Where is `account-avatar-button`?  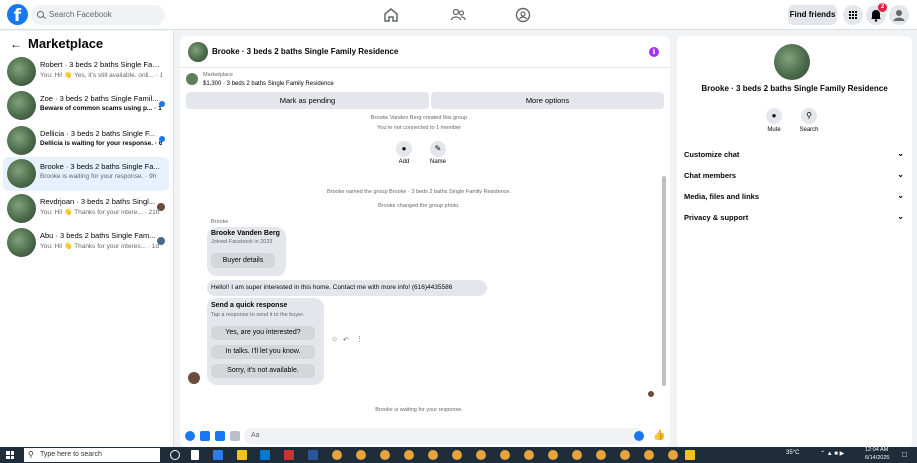 account-avatar-button is located at coordinates (899, 15).